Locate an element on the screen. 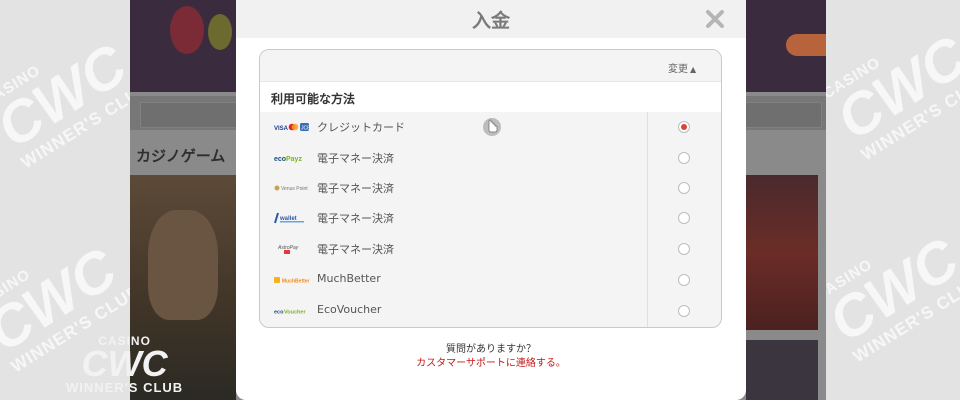 Image resolution: width=960 pixels, height=400 pixels. astropay-logo: AstroPay is located at coordinates (288, 249).